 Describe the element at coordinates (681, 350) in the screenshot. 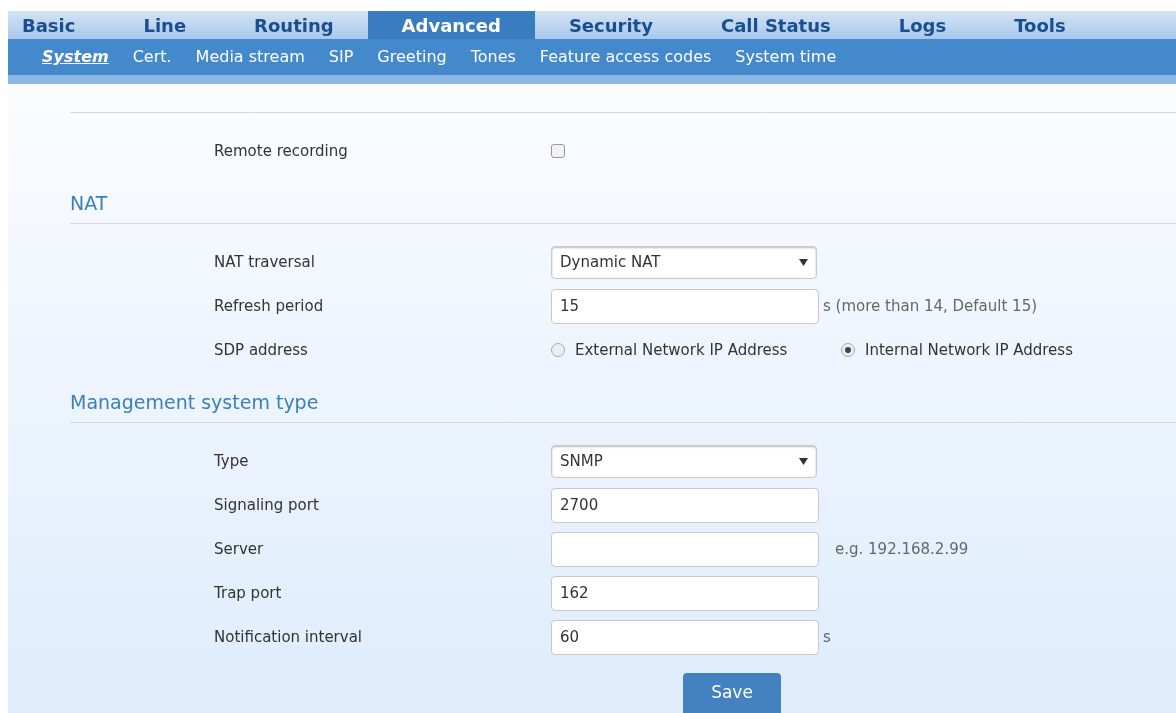

I see `radio-label: External Network IP Address` at that location.